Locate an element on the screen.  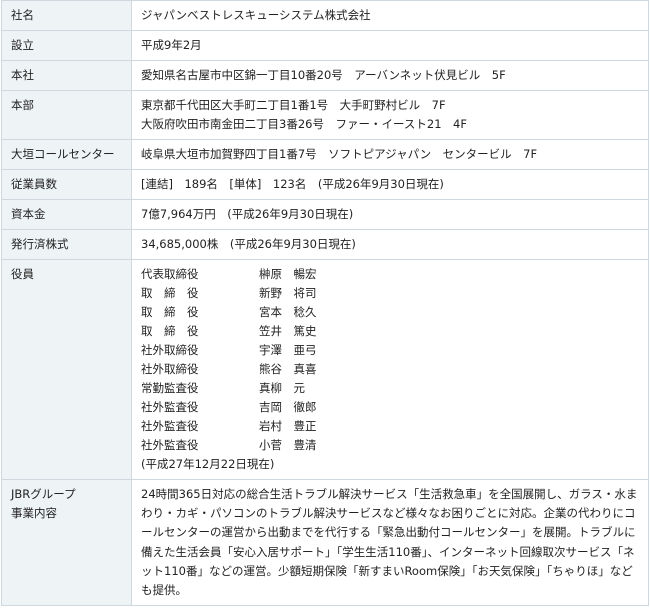
row-head-office: 本社 愛知県名古屋市中区錦一丁目10番20号 アーバンネット伏見ビル 5F is located at coordinates (325, 75).